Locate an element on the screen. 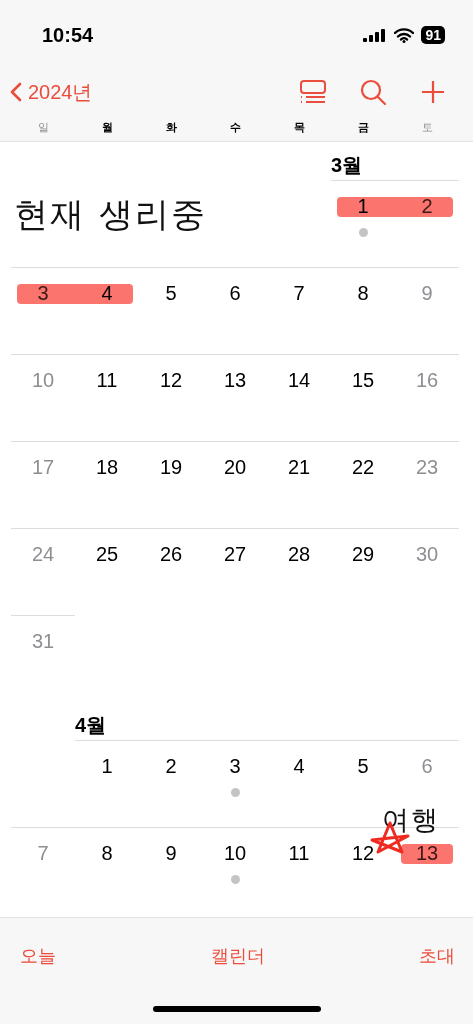 This screenshot has width=473, height=1024. day-number: 22 is located at coordinates (363, 467).